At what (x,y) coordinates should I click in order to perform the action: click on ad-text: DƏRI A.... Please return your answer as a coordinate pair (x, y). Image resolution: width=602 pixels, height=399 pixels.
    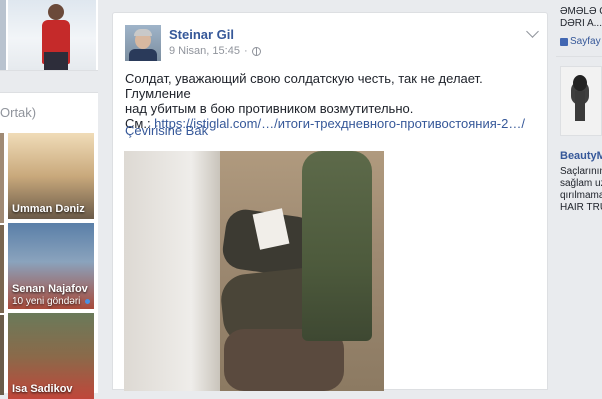
    Looking at the image, I should click on (581, 24).